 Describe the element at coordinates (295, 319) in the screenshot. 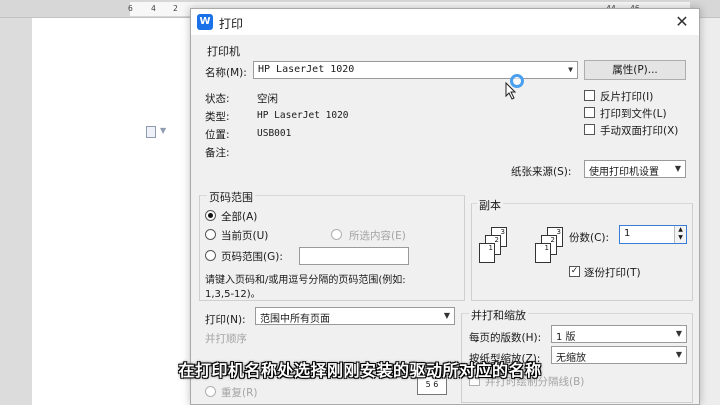

I see `print-value: 范围中所有页面` at that location.